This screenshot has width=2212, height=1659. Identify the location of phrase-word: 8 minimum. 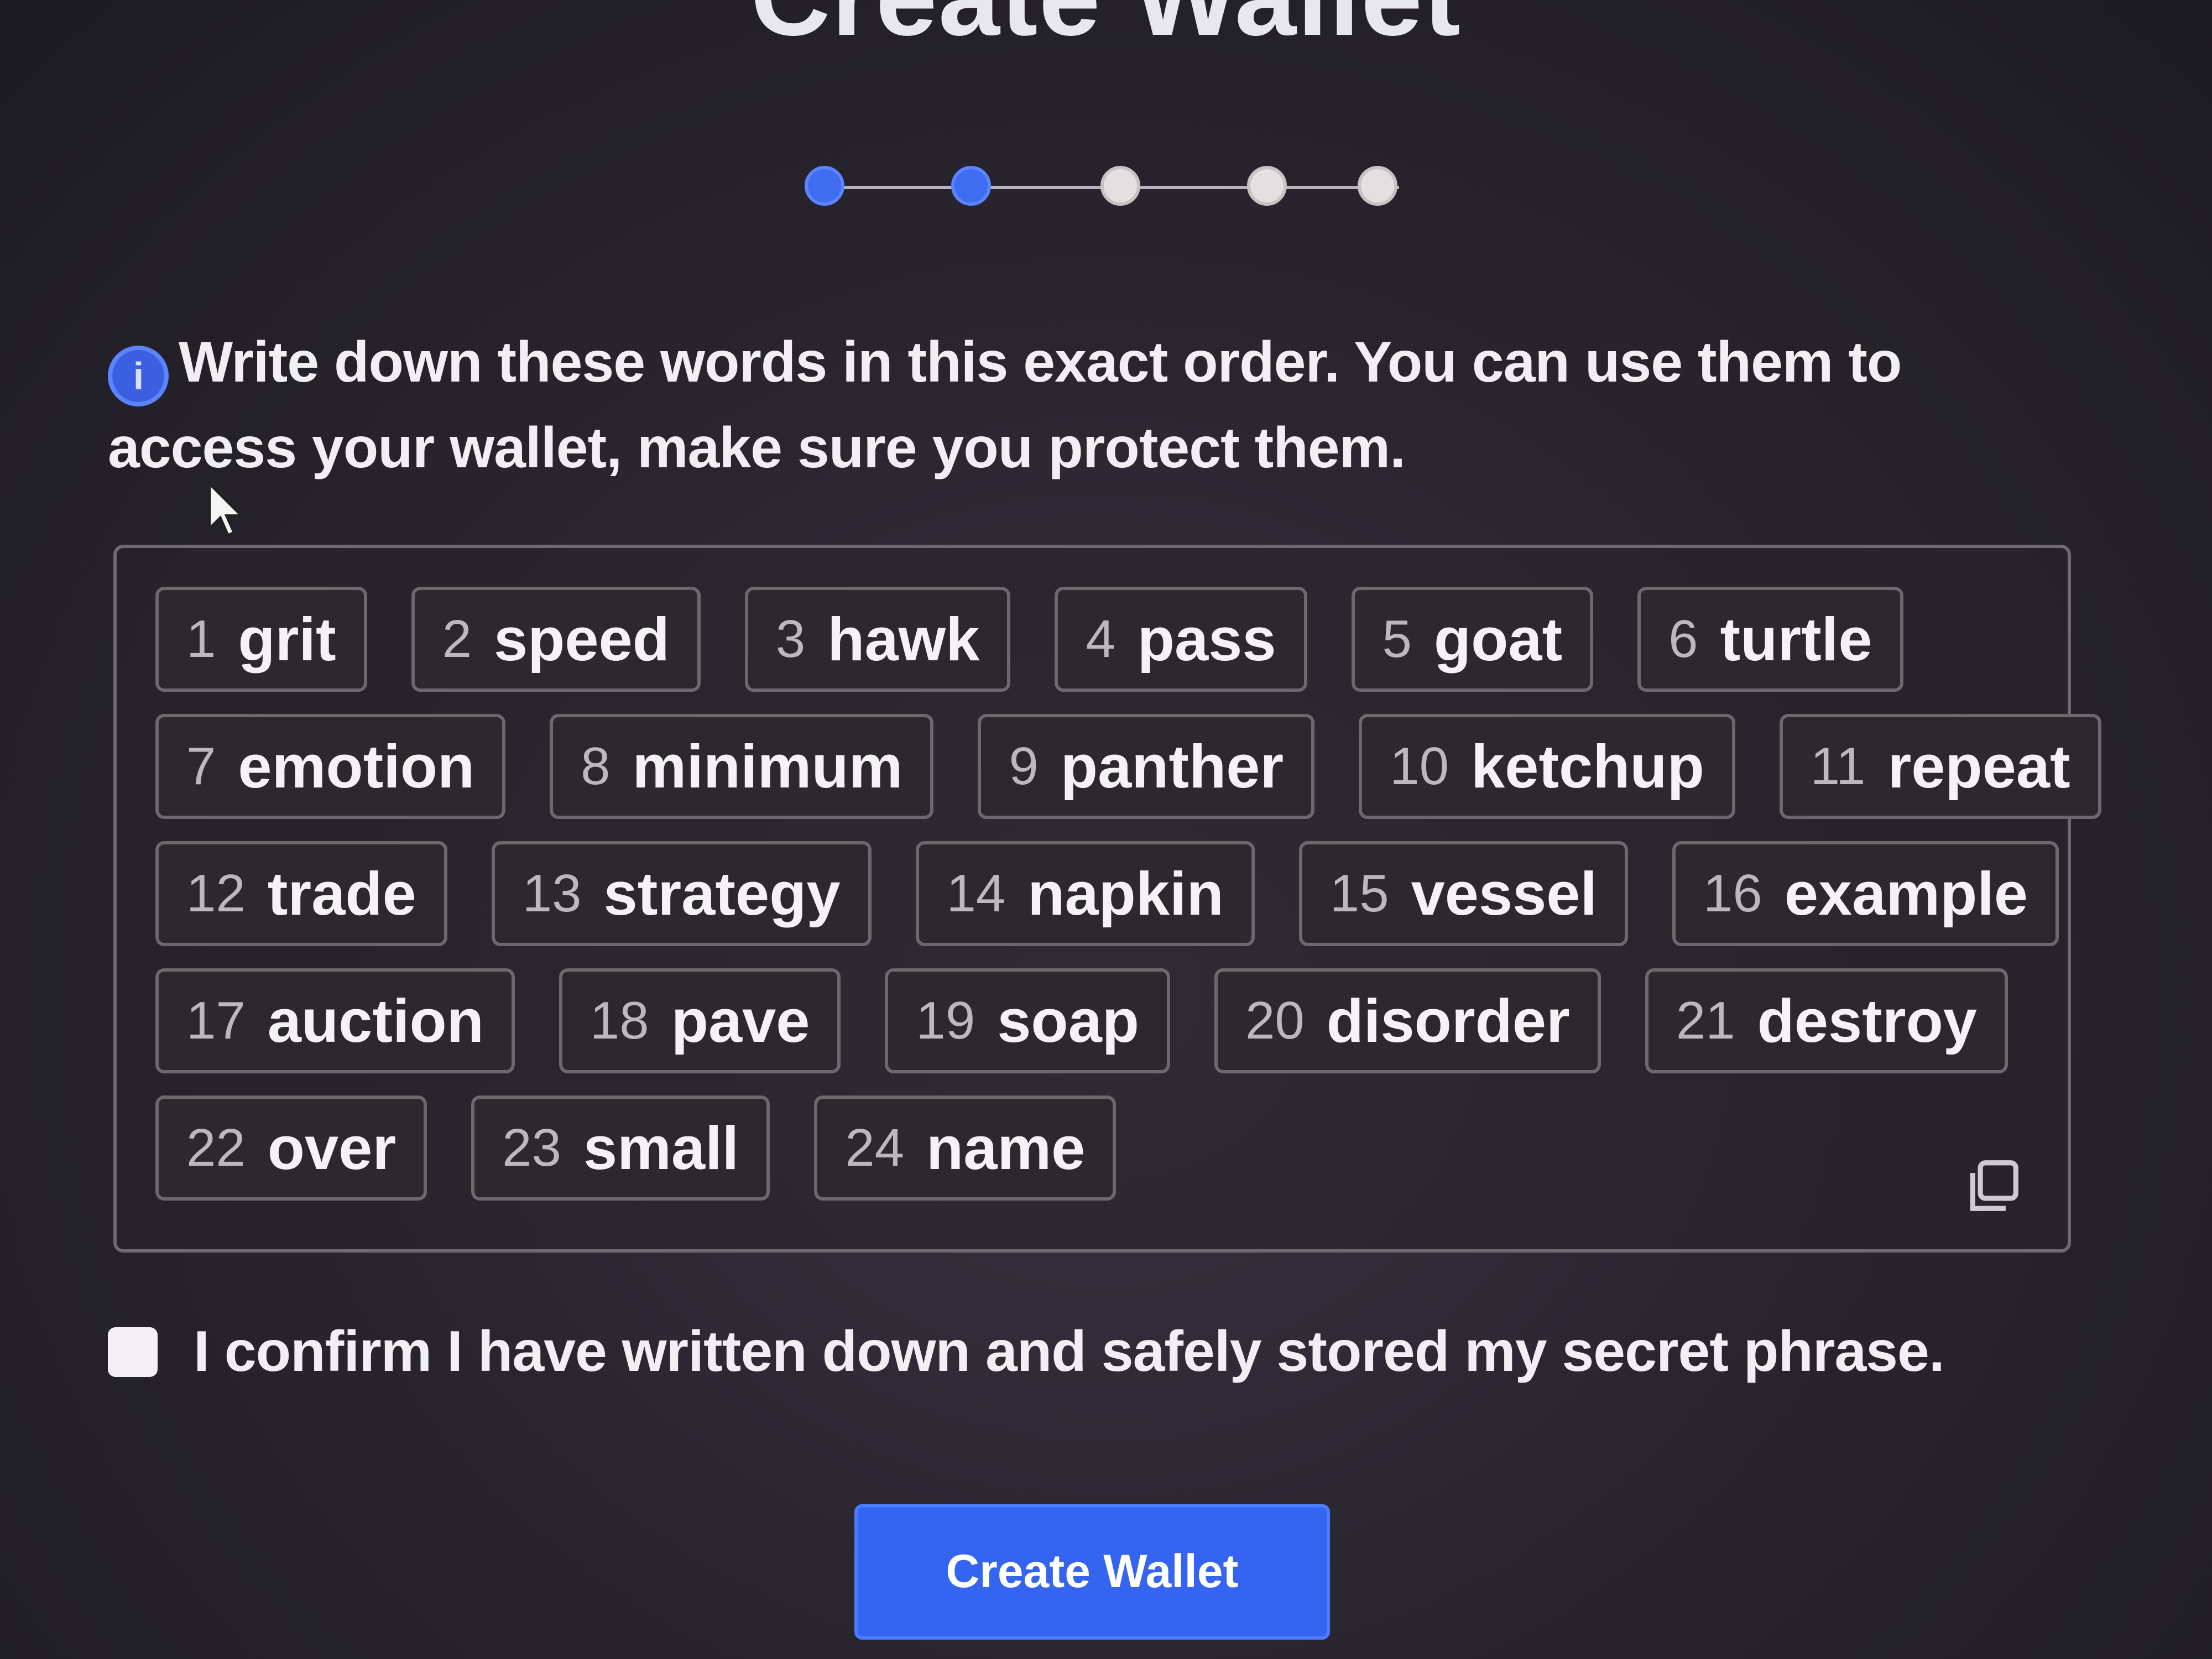
(742, 767).